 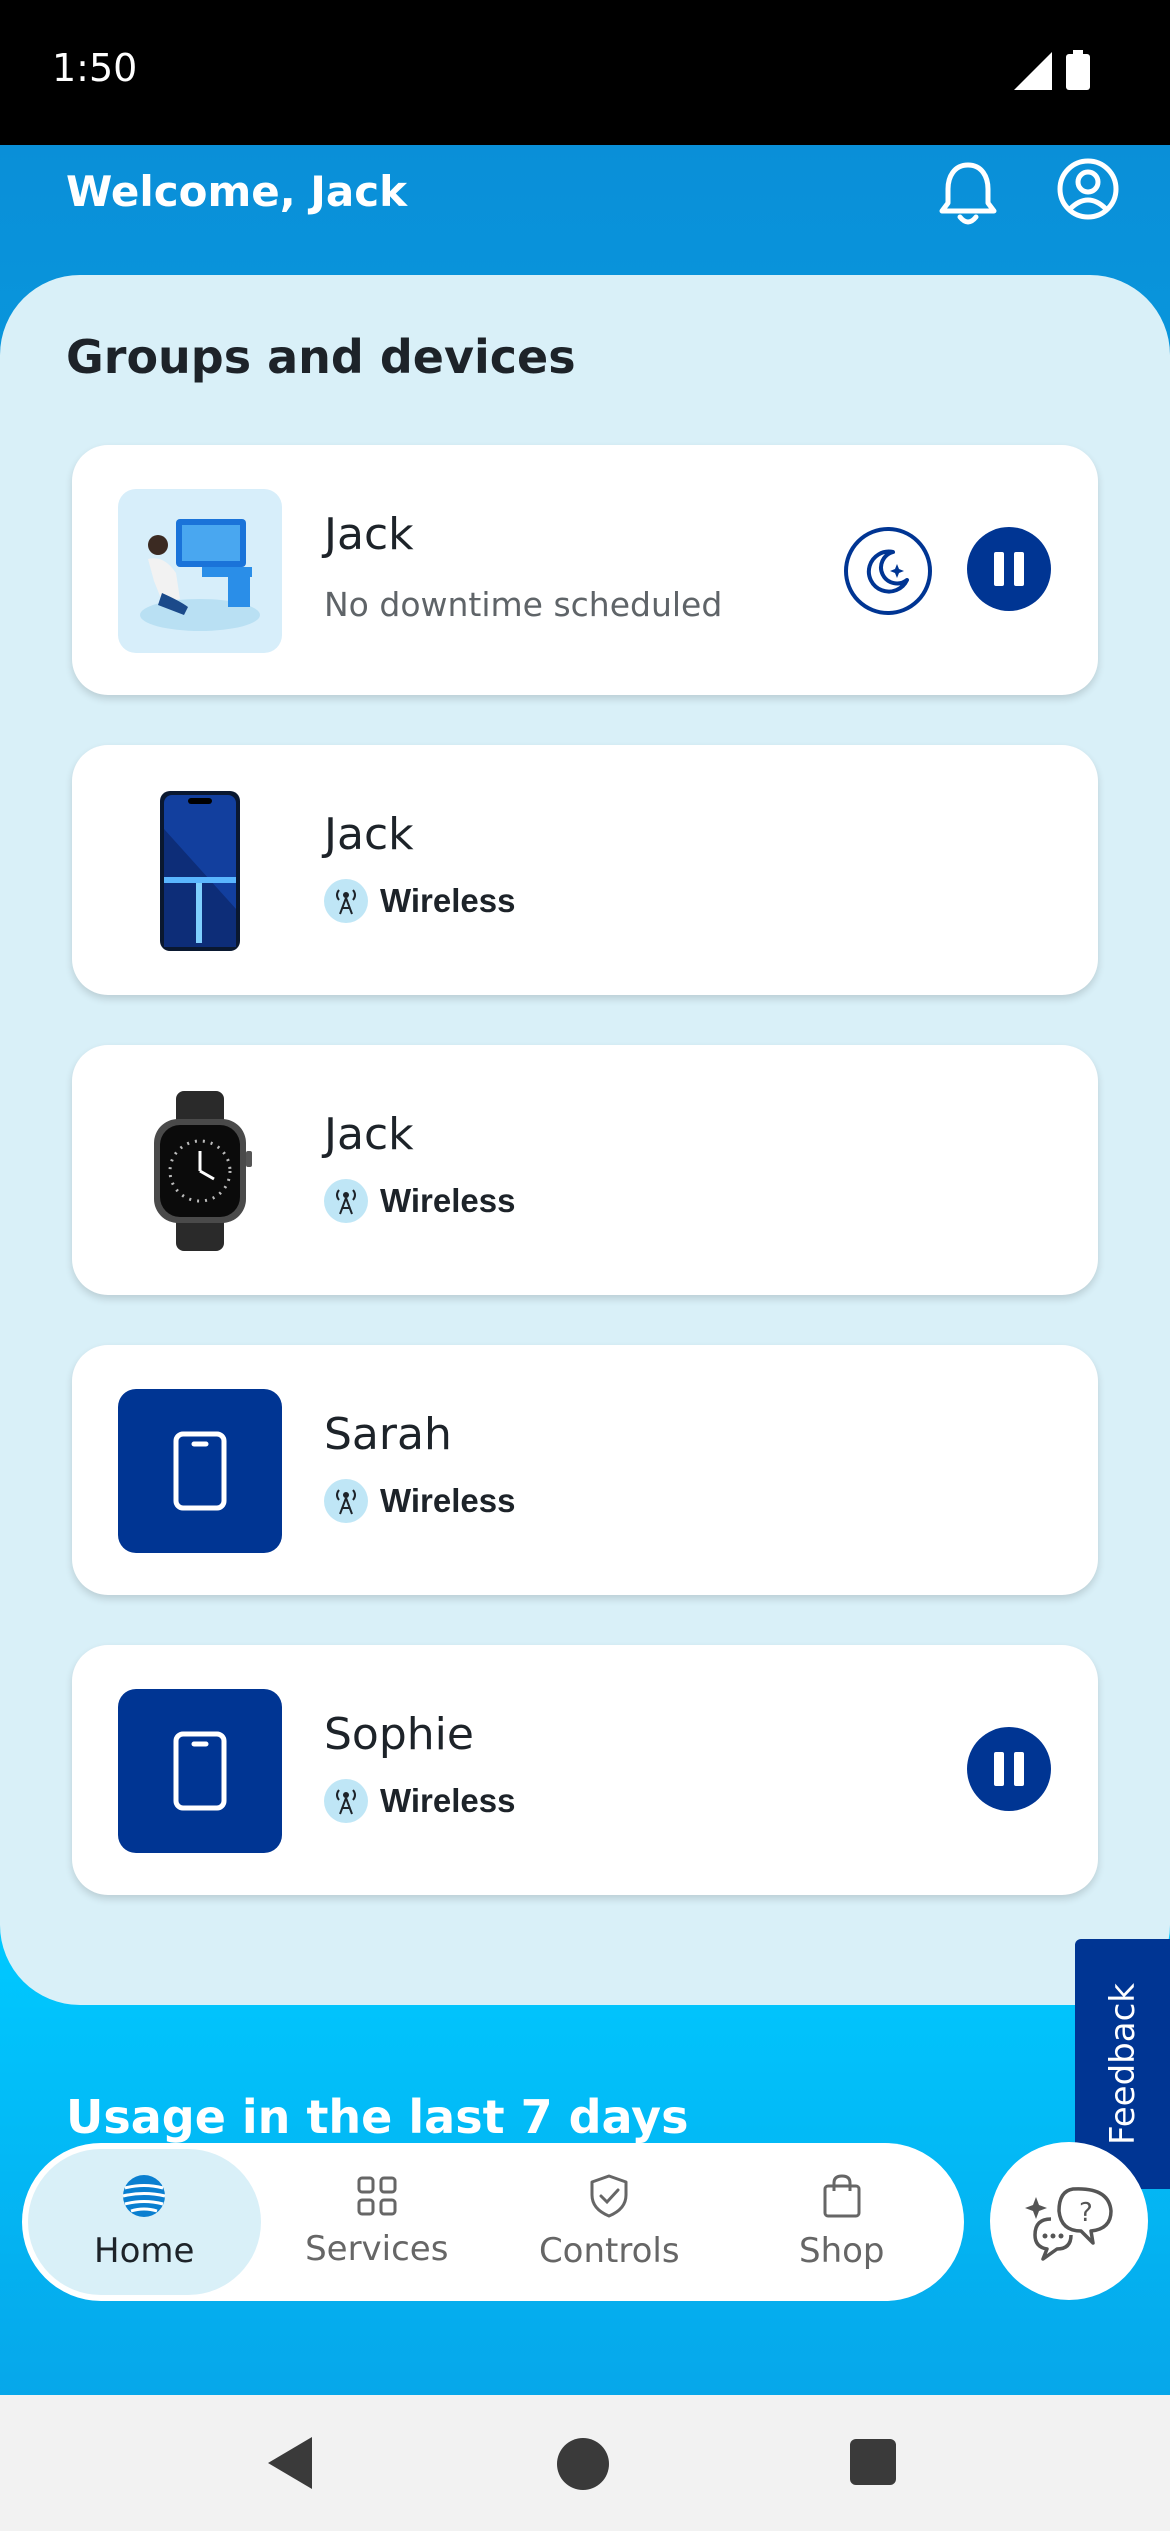 What do you see at coordinates (585, 1170) in the screenshot?
I see `device-card-jack-watch: Jack Wireless` at bounding box center [585, 1170].